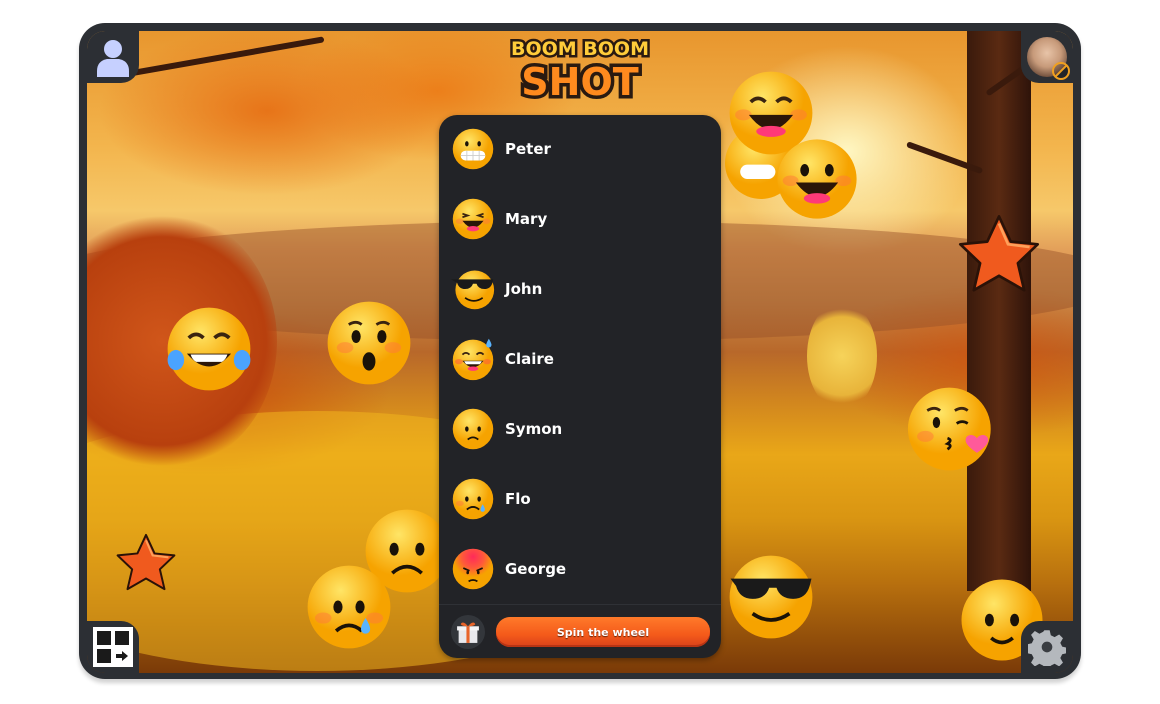  What do you see at coordinates (536, 569) in the screenshot?
I see `player-name: George` at bounding box center [536, 569].